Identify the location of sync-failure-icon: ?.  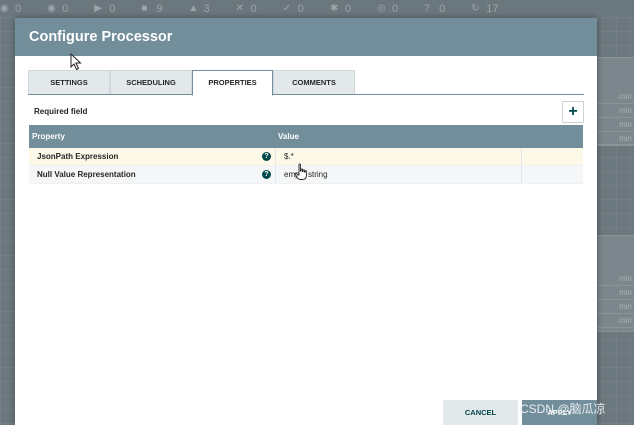
(427, 8).